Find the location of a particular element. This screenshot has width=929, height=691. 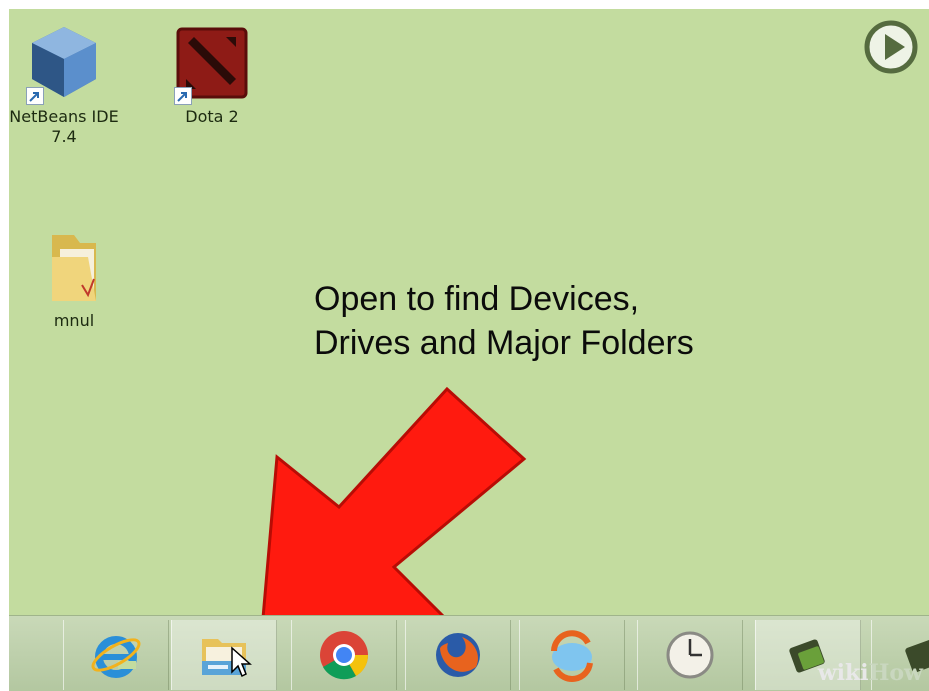

taskbar-chrome is located at coordinates (344, 655).